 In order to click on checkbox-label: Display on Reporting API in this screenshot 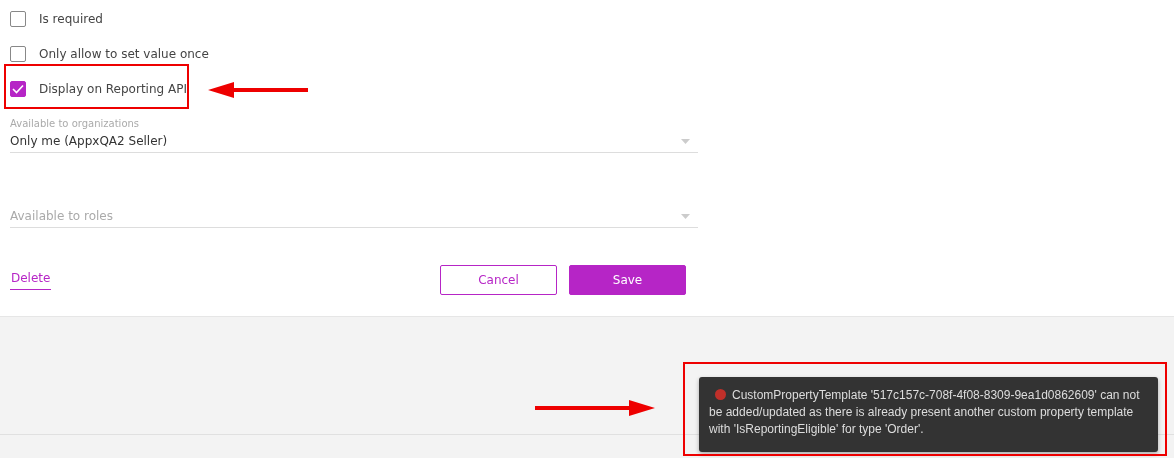, I will do `click(113, 88)`.